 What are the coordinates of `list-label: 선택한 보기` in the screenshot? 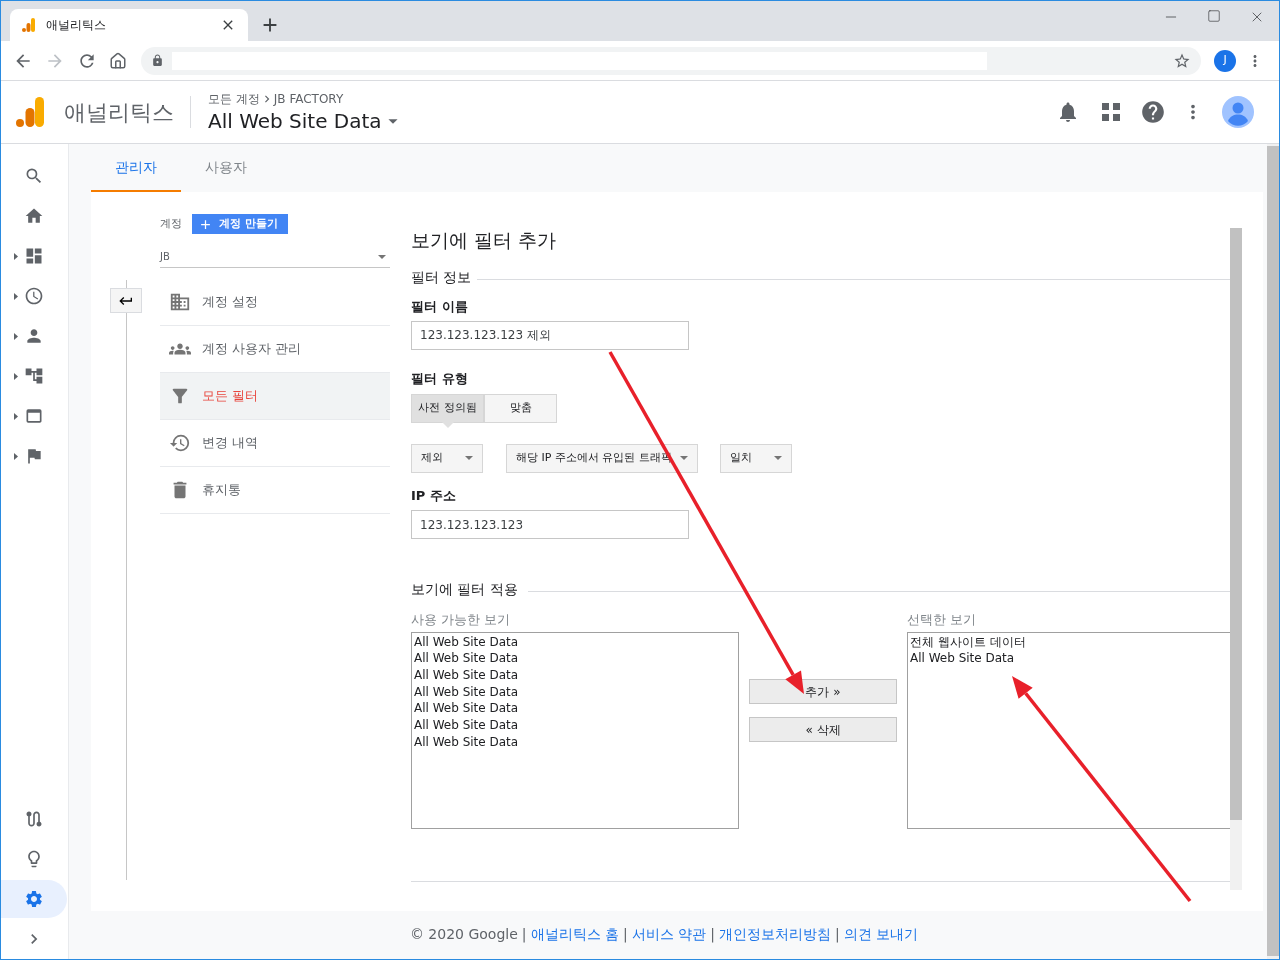 It's located at (942, 620).